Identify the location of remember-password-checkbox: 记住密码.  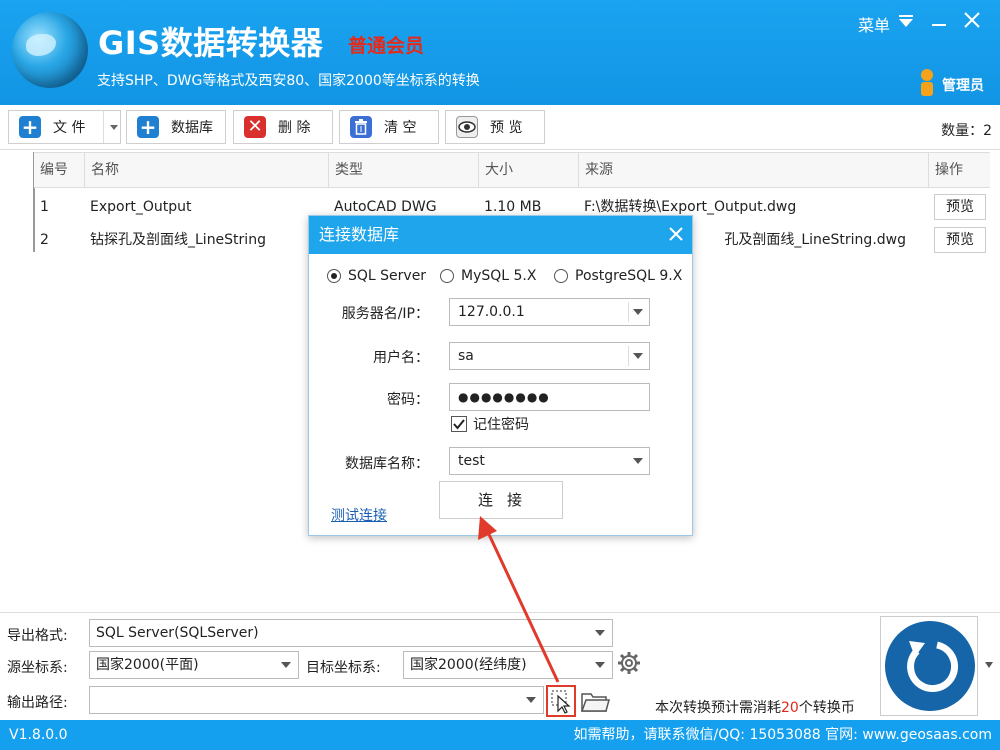
(490, 424).